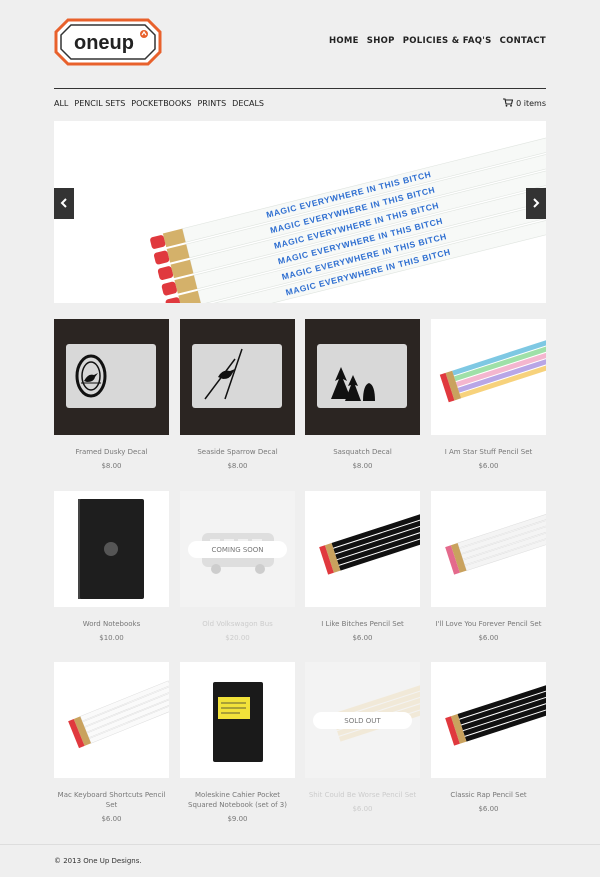 The image size is (600, 877). Describe the element at coordinates (111, 638) in the screenshot. I see `product-price: $10.00` at that location.